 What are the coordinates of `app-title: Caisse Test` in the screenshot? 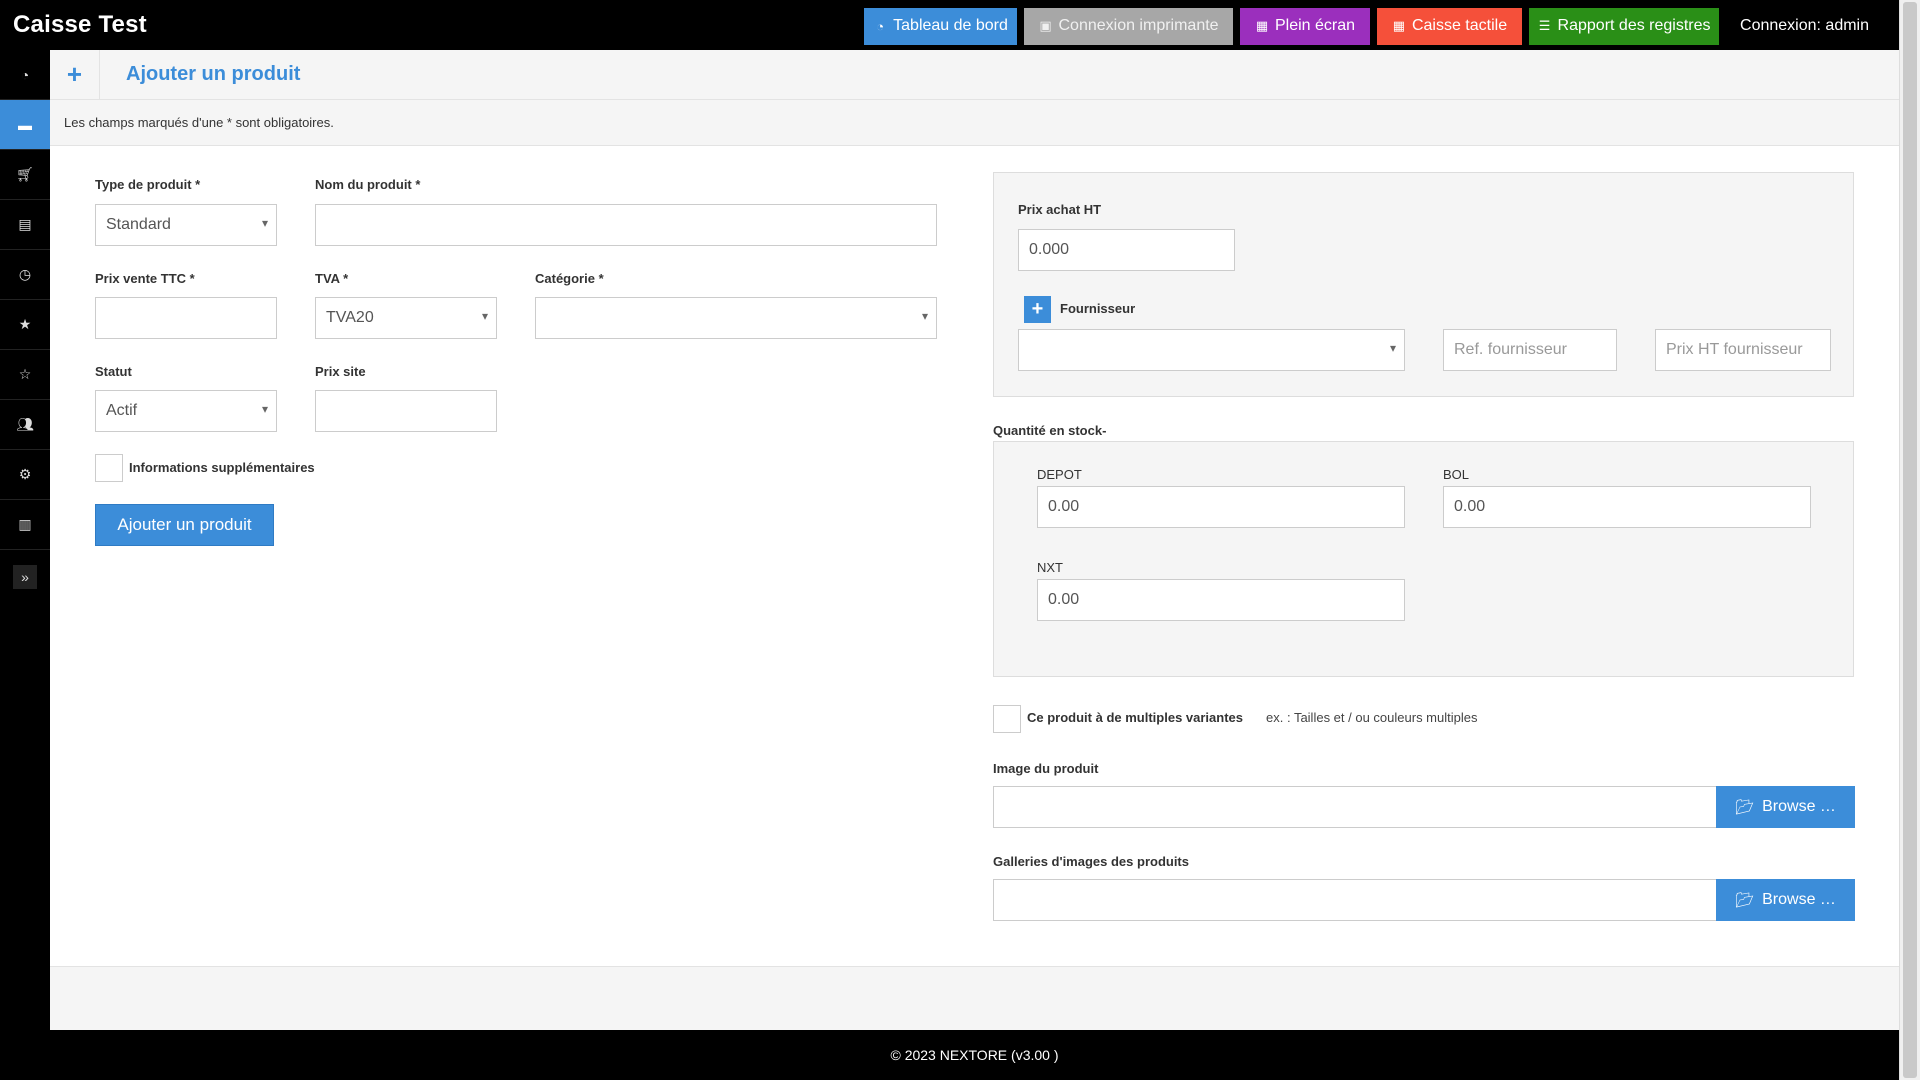 It's located at (80, 24).